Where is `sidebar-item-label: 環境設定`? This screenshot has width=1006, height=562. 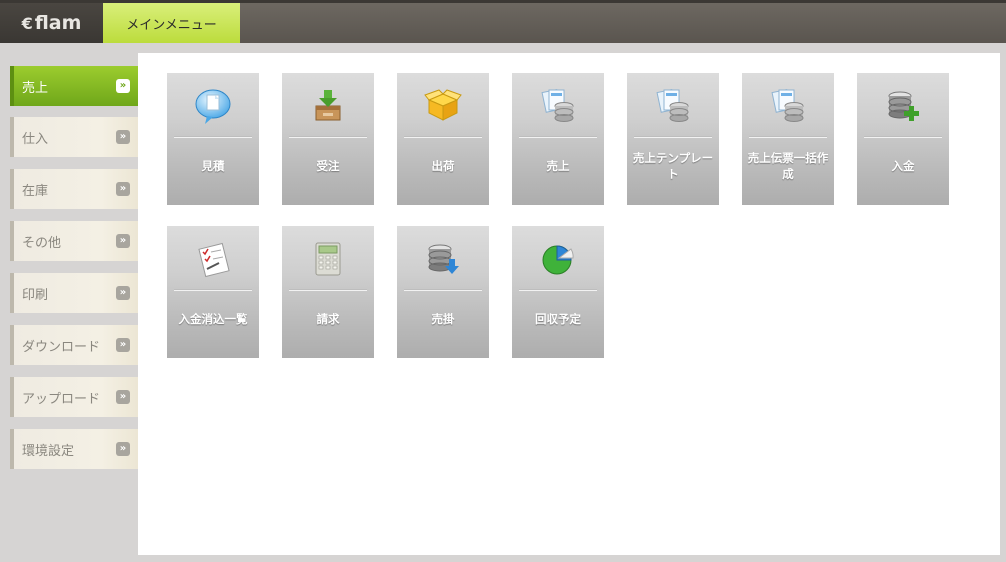
sidebar-item-label: 環境設定 is located at coordinates (48, 451).